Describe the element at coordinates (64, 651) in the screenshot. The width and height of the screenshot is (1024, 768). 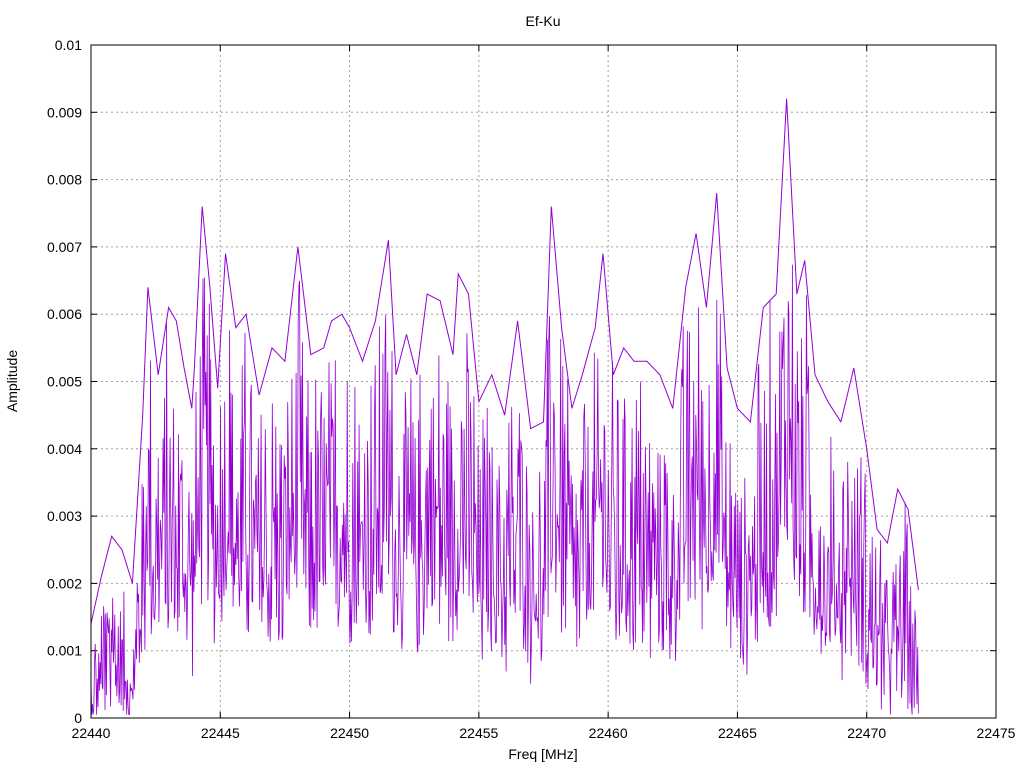
I see `y-tick-label: 0.001` at that location.